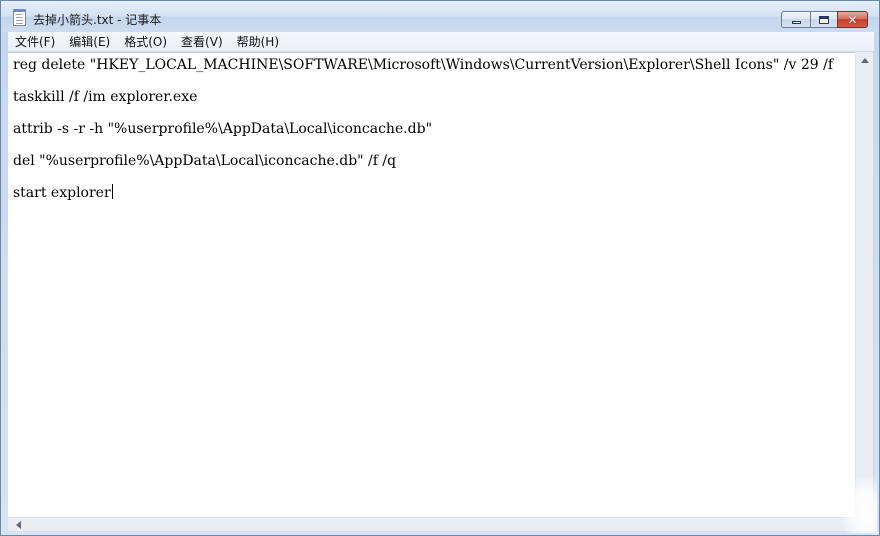  What do you see at coordinates (105, 97) in the screenshot?
I see `text-line: taskkill /f /im explorer.exe` at bounding box center [105, 97].